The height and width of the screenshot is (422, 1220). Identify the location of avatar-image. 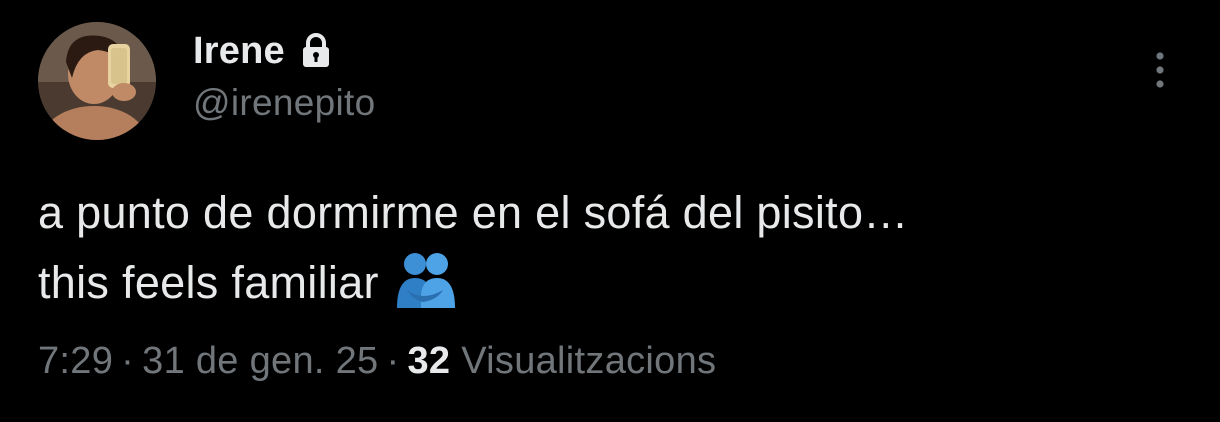
(97, 81).